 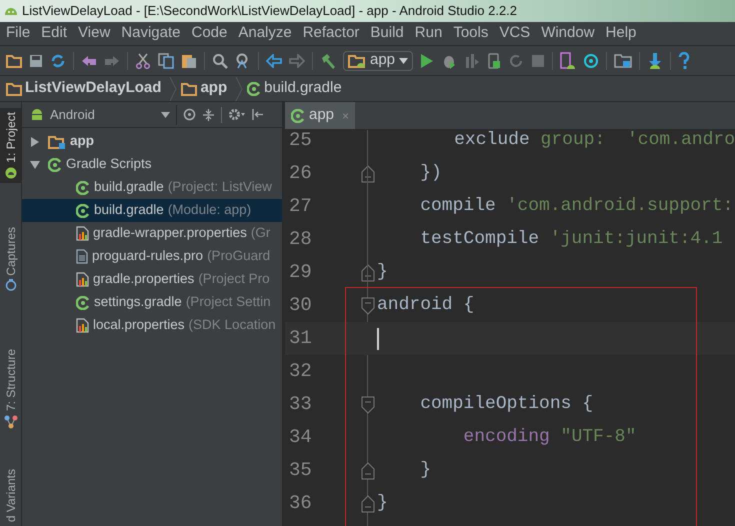 I want to click on view-name: Android, so click(x=72, y=115).